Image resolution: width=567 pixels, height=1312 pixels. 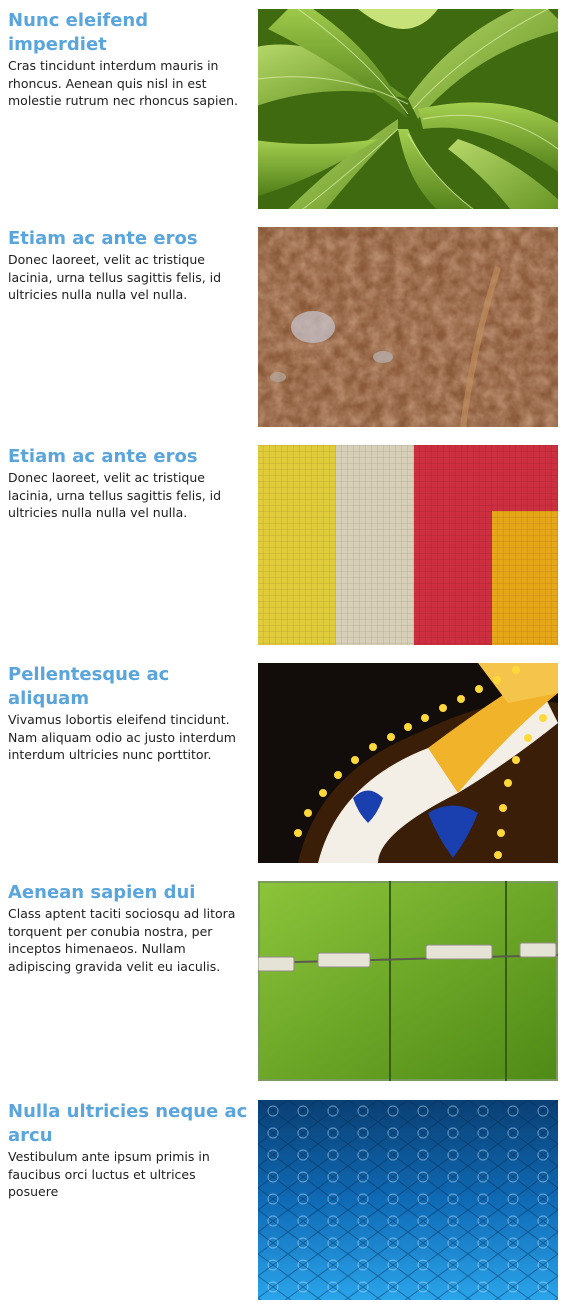 I want to click on mosaic-tiles-photo, so click(x=408, y=545).